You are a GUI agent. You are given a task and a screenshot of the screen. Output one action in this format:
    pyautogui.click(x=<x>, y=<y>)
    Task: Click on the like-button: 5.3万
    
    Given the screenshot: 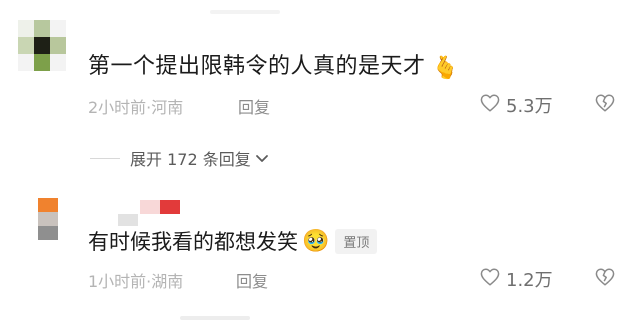 What is the action you would take?
    pyautogui.click(x=516, y=105)
    